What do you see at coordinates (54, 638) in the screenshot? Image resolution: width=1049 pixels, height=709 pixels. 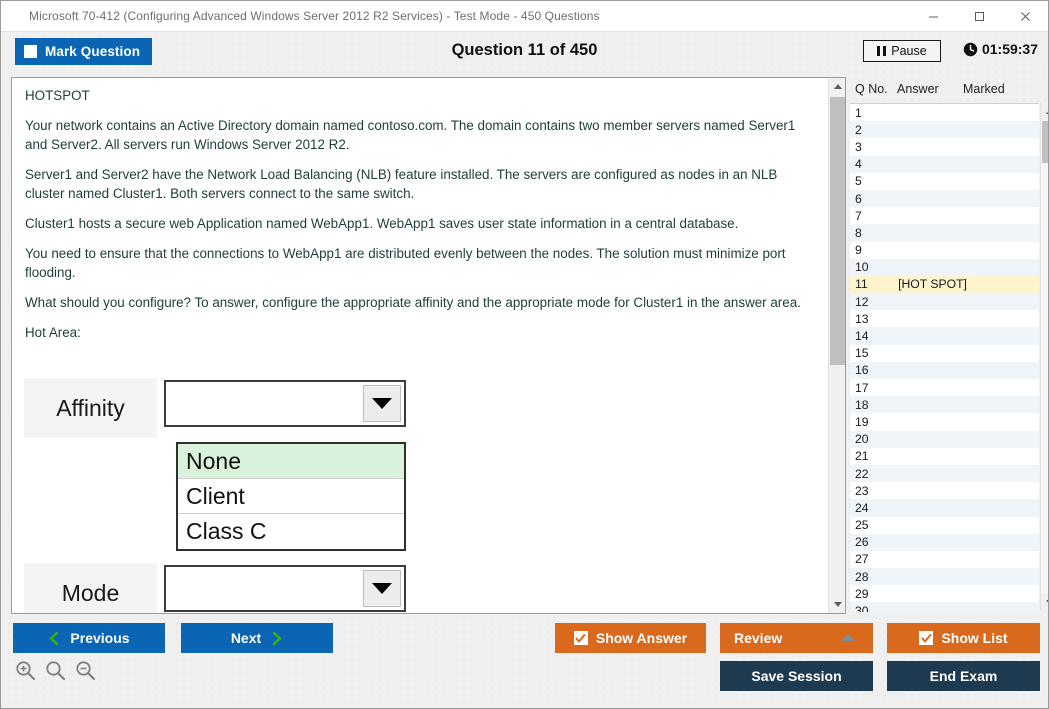 I see `chevron-left-icon` at bounding box center [54, 638].